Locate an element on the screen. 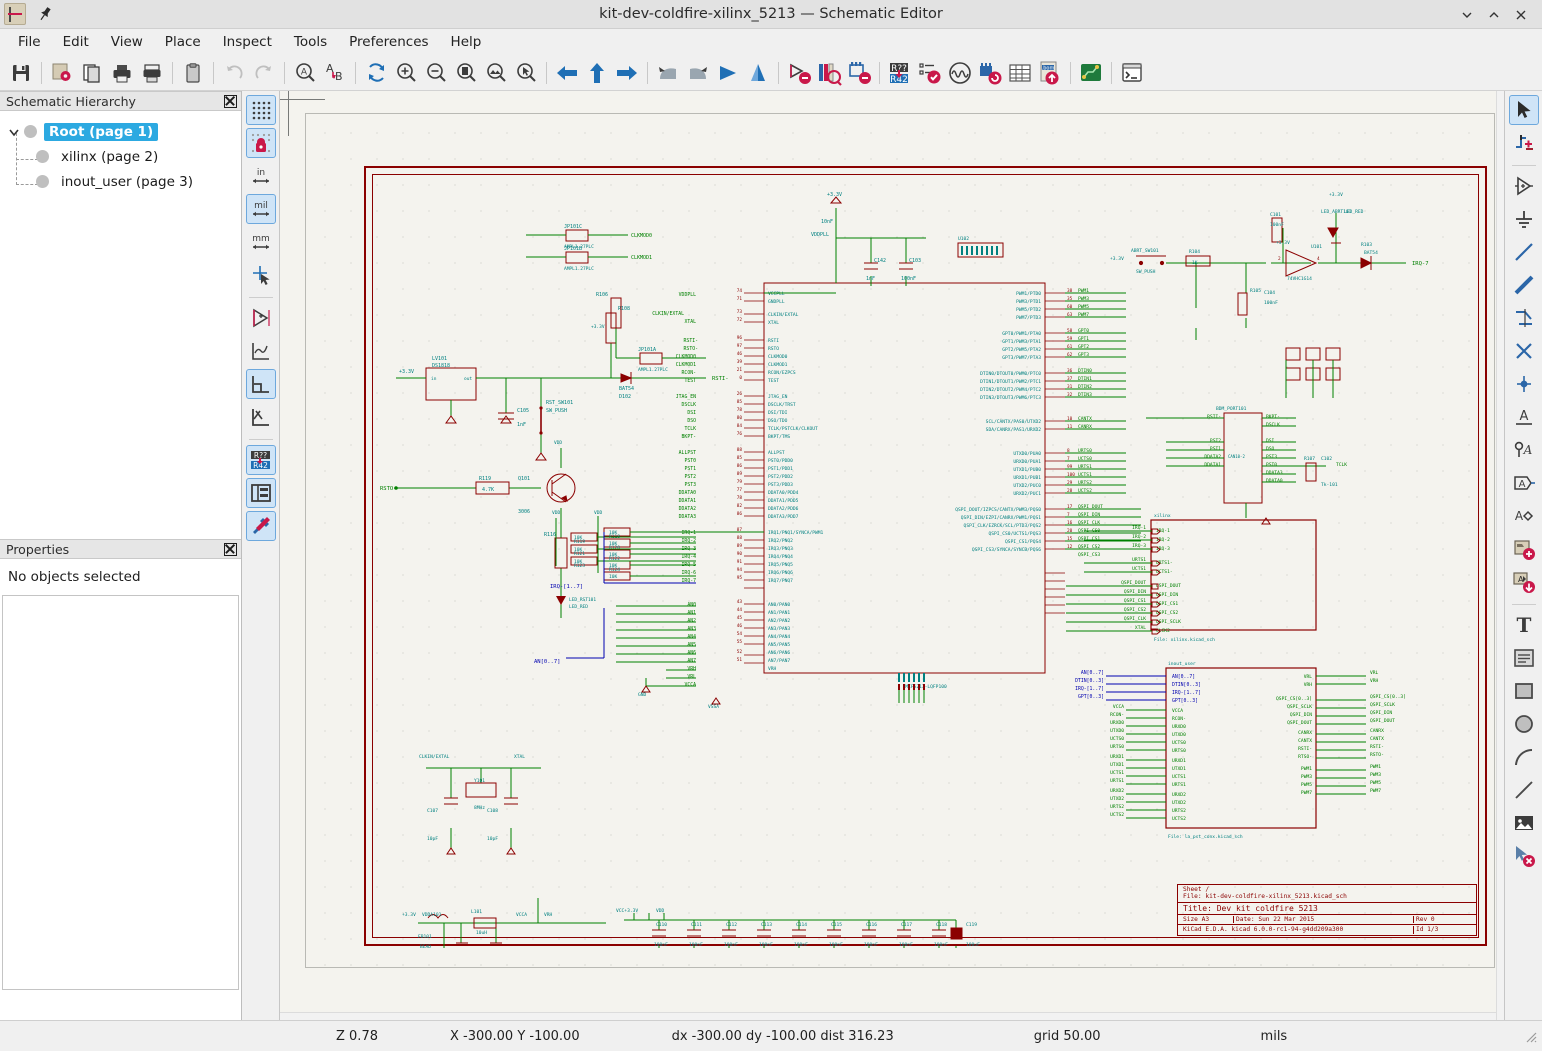 The height and width of the screenshot is (1051, 1542). mirror-vertical-icon is located at coordinates (758, 73).